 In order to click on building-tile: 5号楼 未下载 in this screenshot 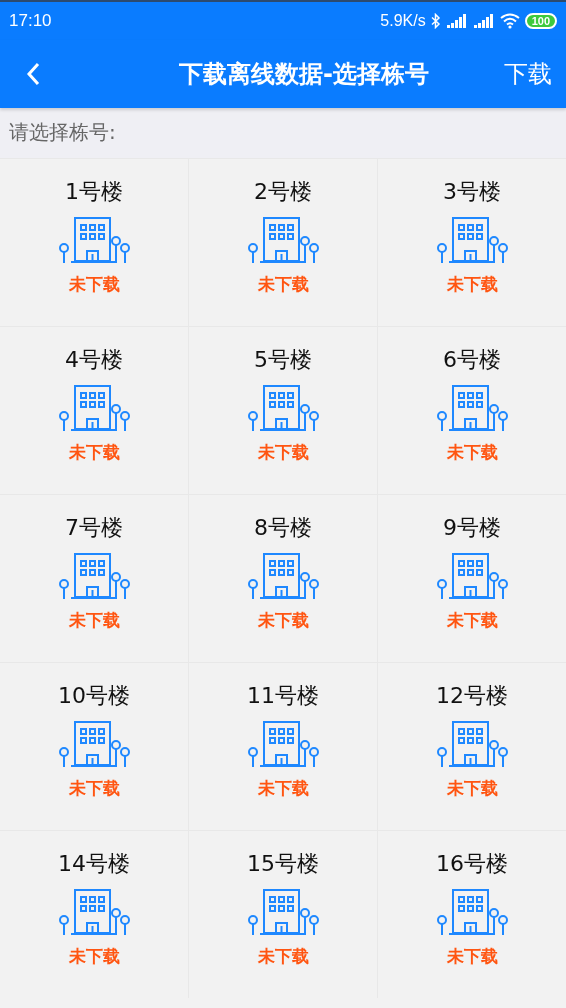, I will do `click(283, 410)`.